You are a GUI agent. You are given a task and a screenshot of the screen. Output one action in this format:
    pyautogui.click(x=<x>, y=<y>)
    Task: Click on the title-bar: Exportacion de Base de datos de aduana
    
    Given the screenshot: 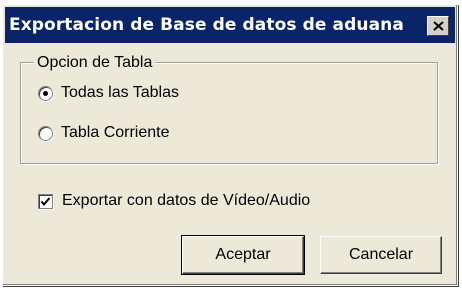 What is the action you would take?
    pyautogui.click(x=230, y=25)
    